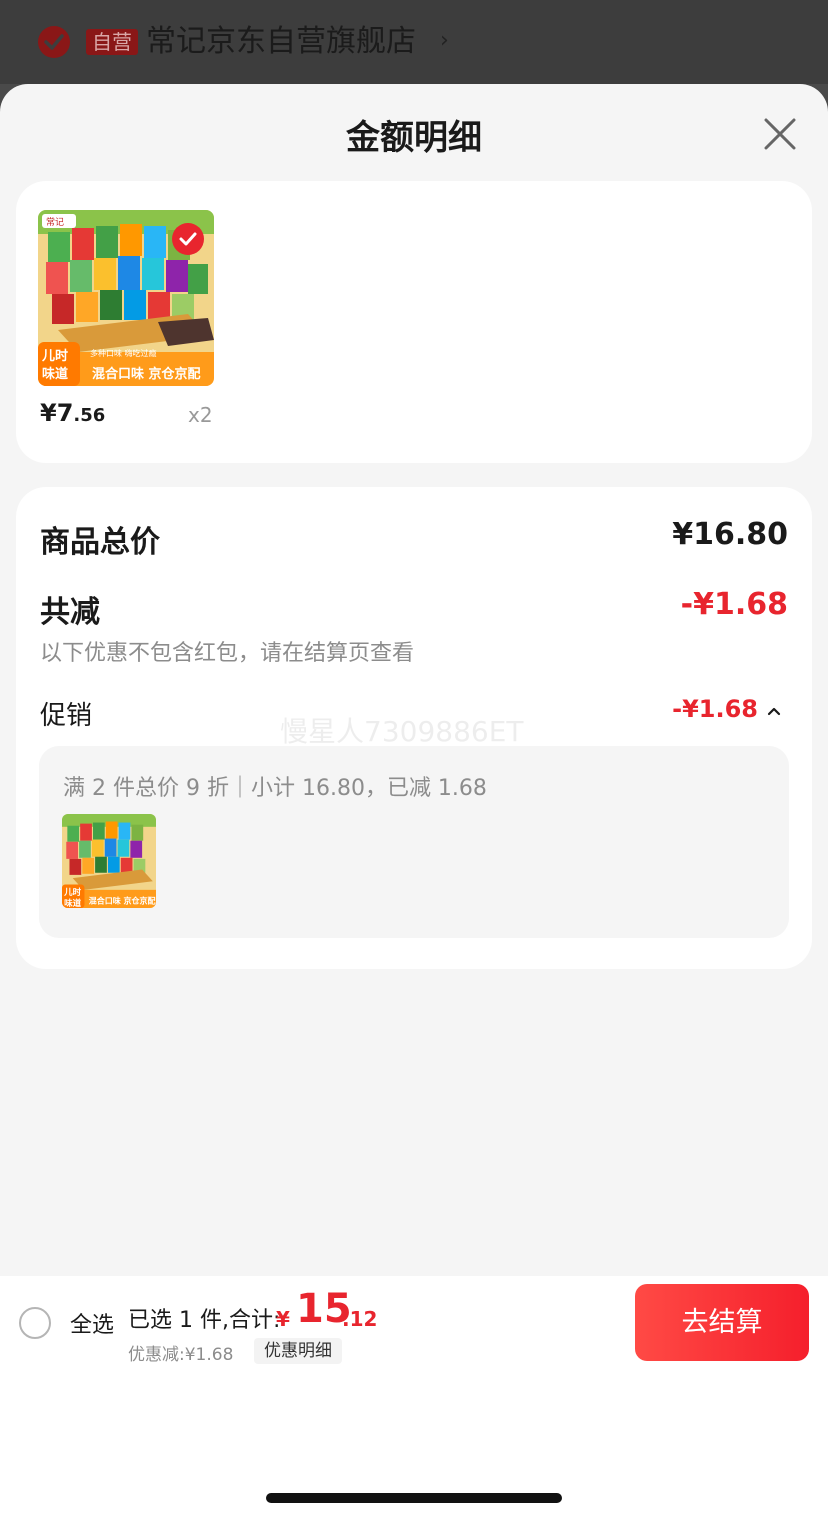  I want to click on home-indicator, so click(414, 1498).